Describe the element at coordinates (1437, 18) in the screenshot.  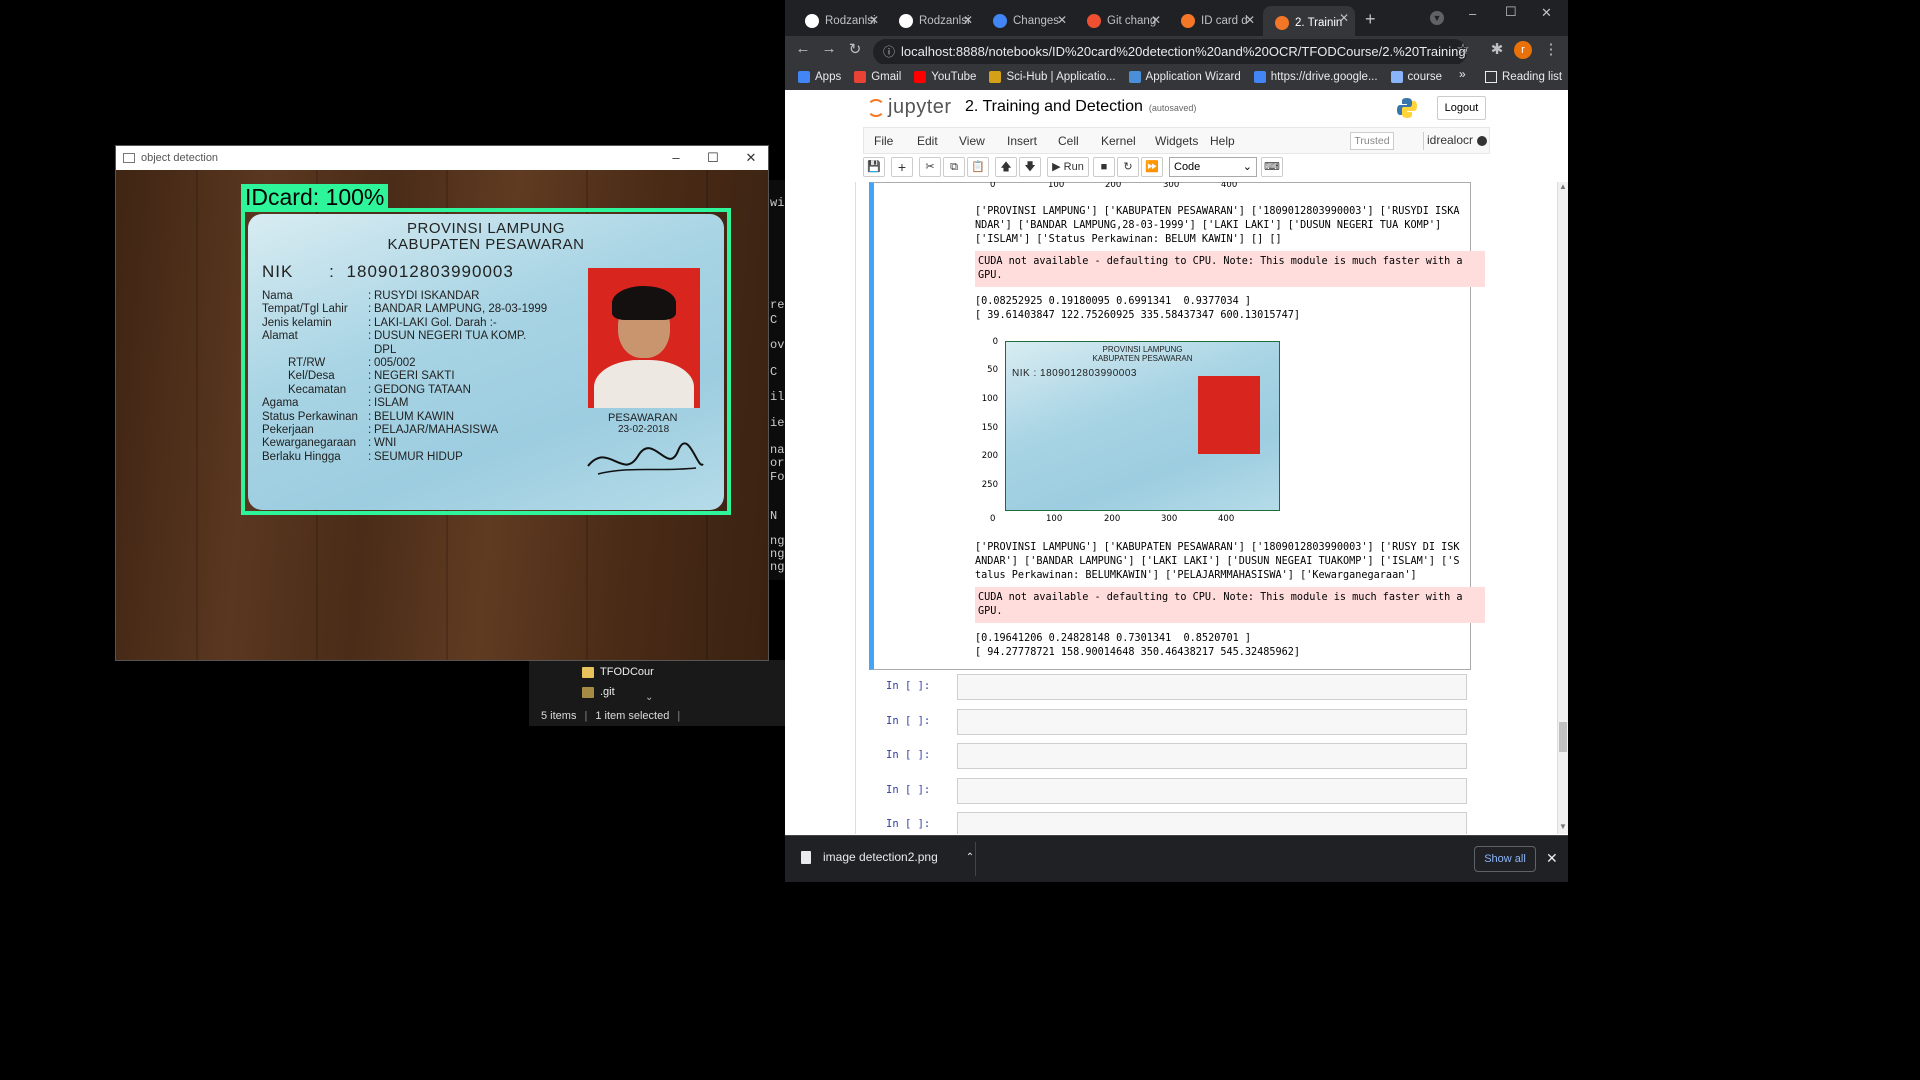
I see `tab-search-icon: ▼` at that location.